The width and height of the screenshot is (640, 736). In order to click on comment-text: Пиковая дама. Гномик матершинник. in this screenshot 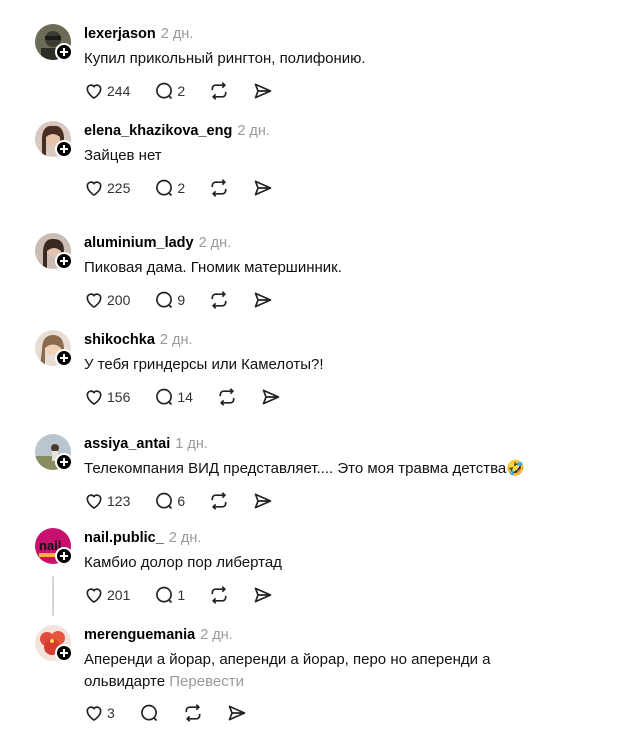, I will do `click(213, 267)`.